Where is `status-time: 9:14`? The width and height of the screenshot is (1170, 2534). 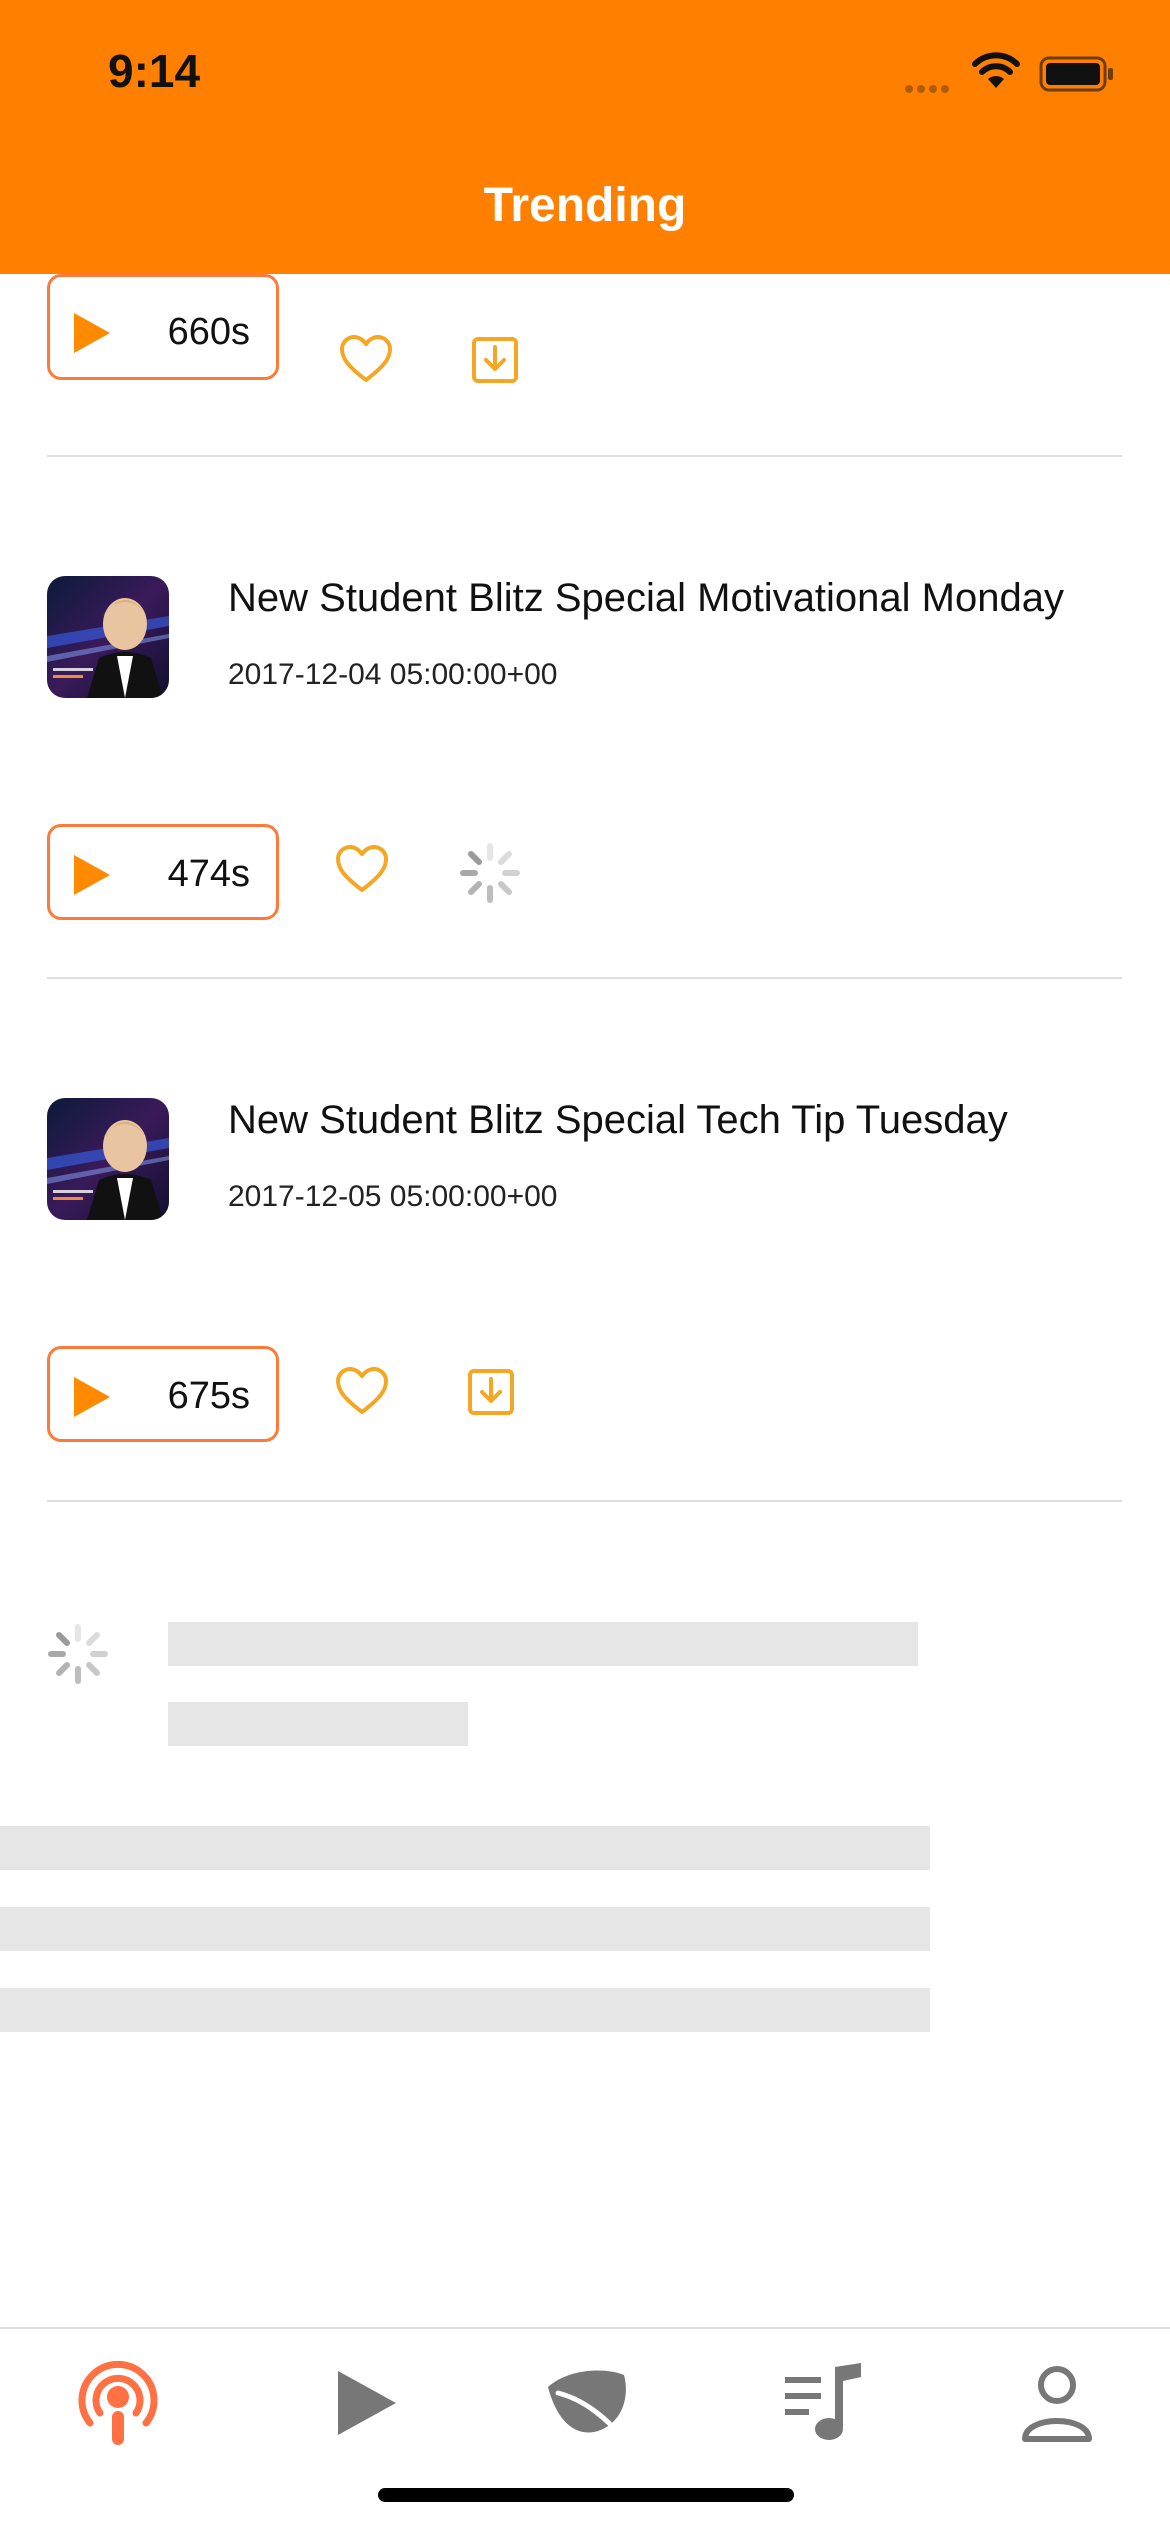
status-time: 9:14 is located at coordinates (154, 71).